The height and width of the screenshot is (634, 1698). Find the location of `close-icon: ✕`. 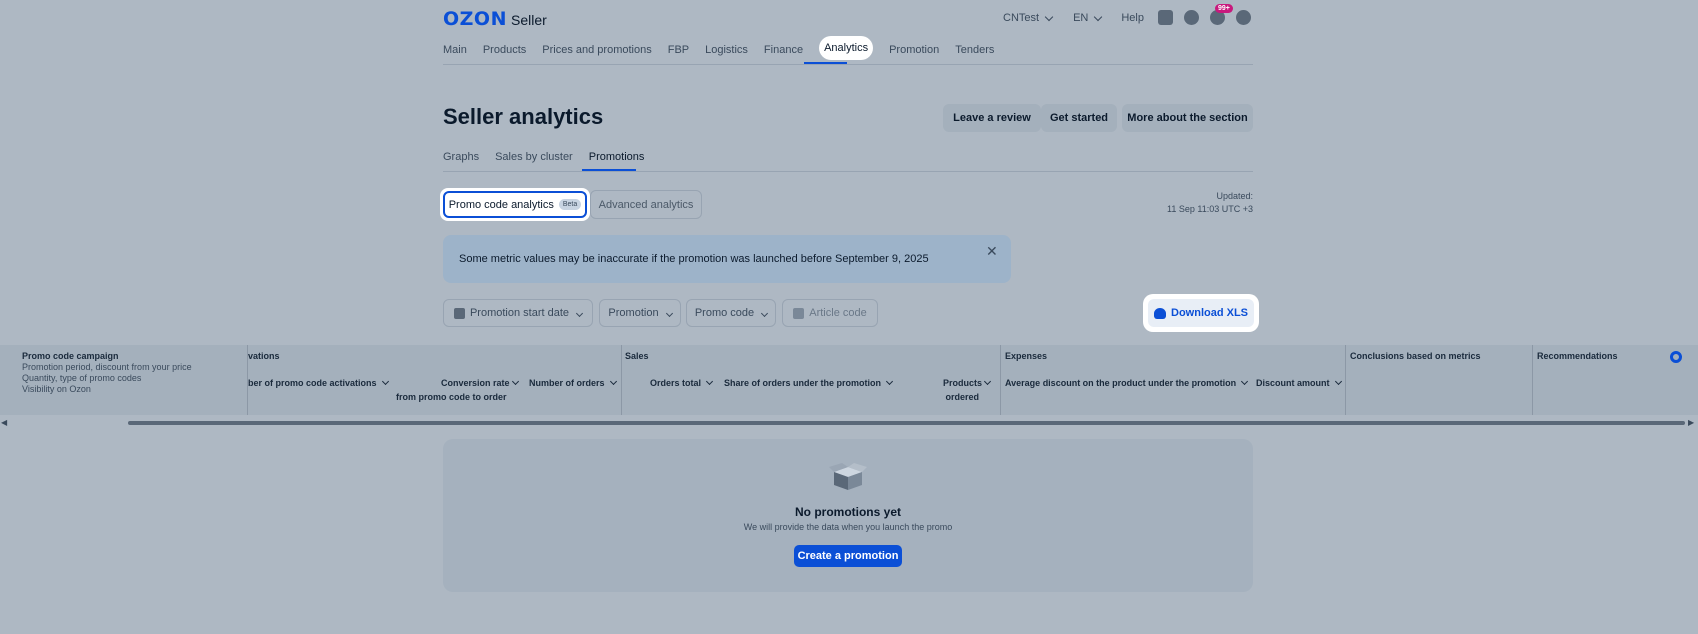

close-icon: ✕ is located at coordinates (992, 251).